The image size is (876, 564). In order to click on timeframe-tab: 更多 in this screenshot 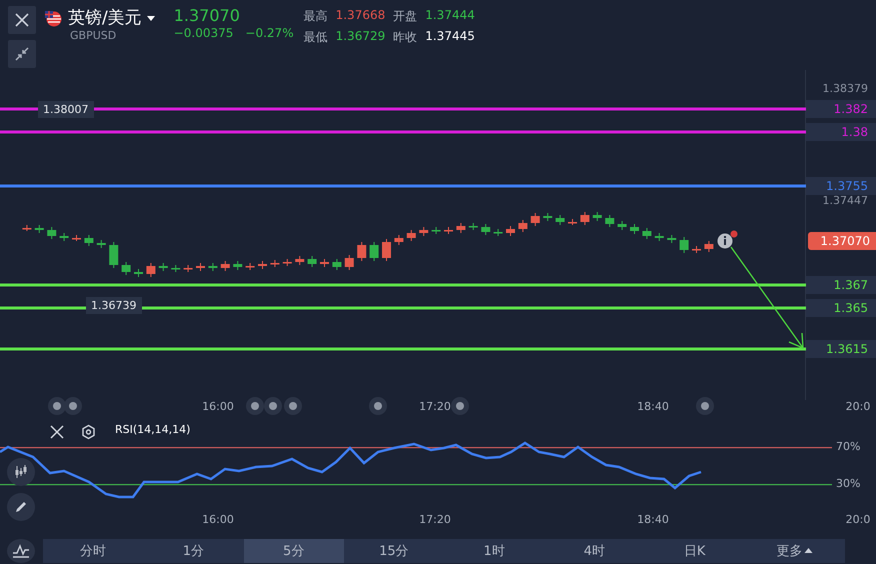, I will do `click(794, 550)`.